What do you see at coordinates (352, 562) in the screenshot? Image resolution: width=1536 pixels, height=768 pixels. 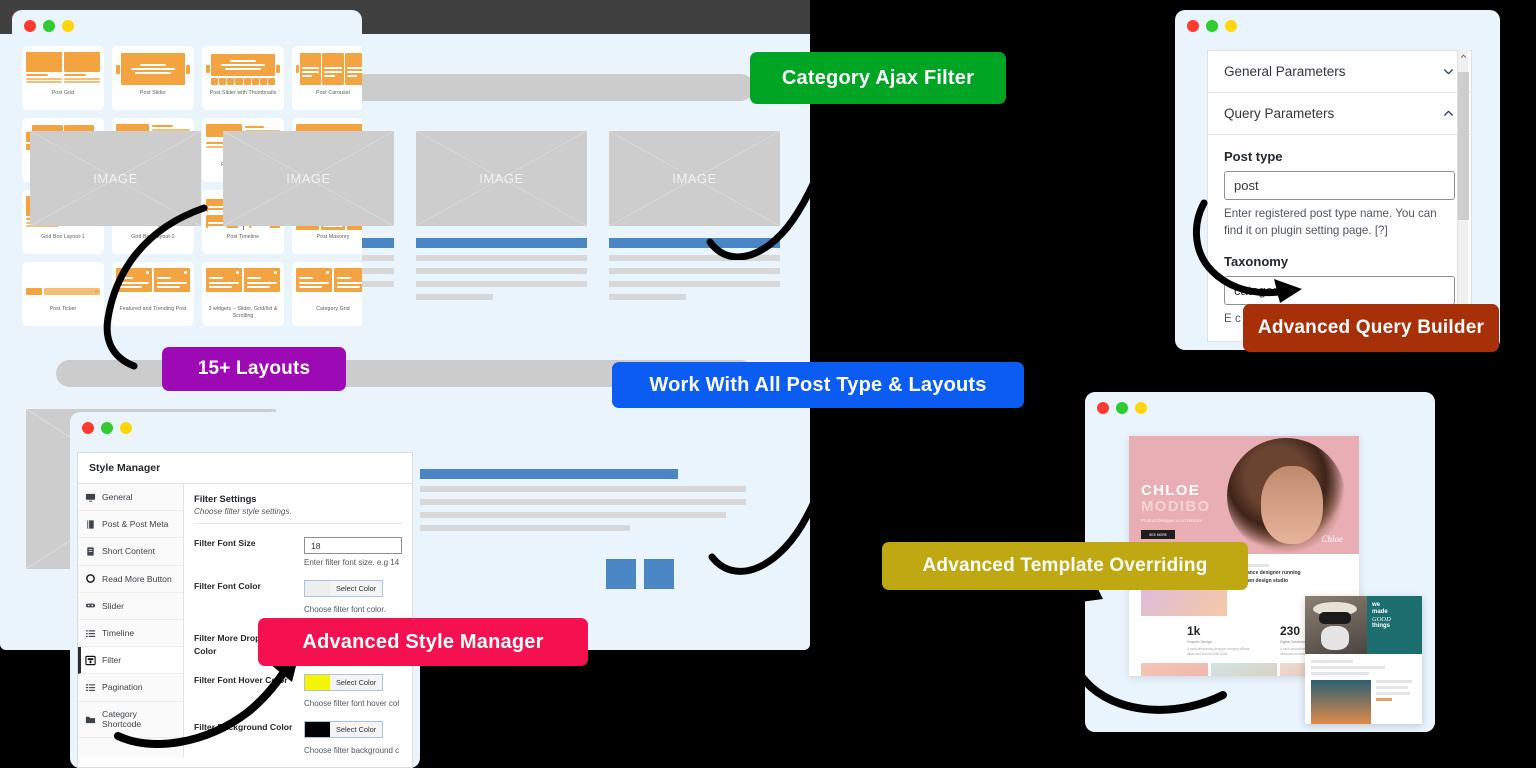 I see `field-hint: Enter filter font size. e.g 14` at bounding box center [352, 562].